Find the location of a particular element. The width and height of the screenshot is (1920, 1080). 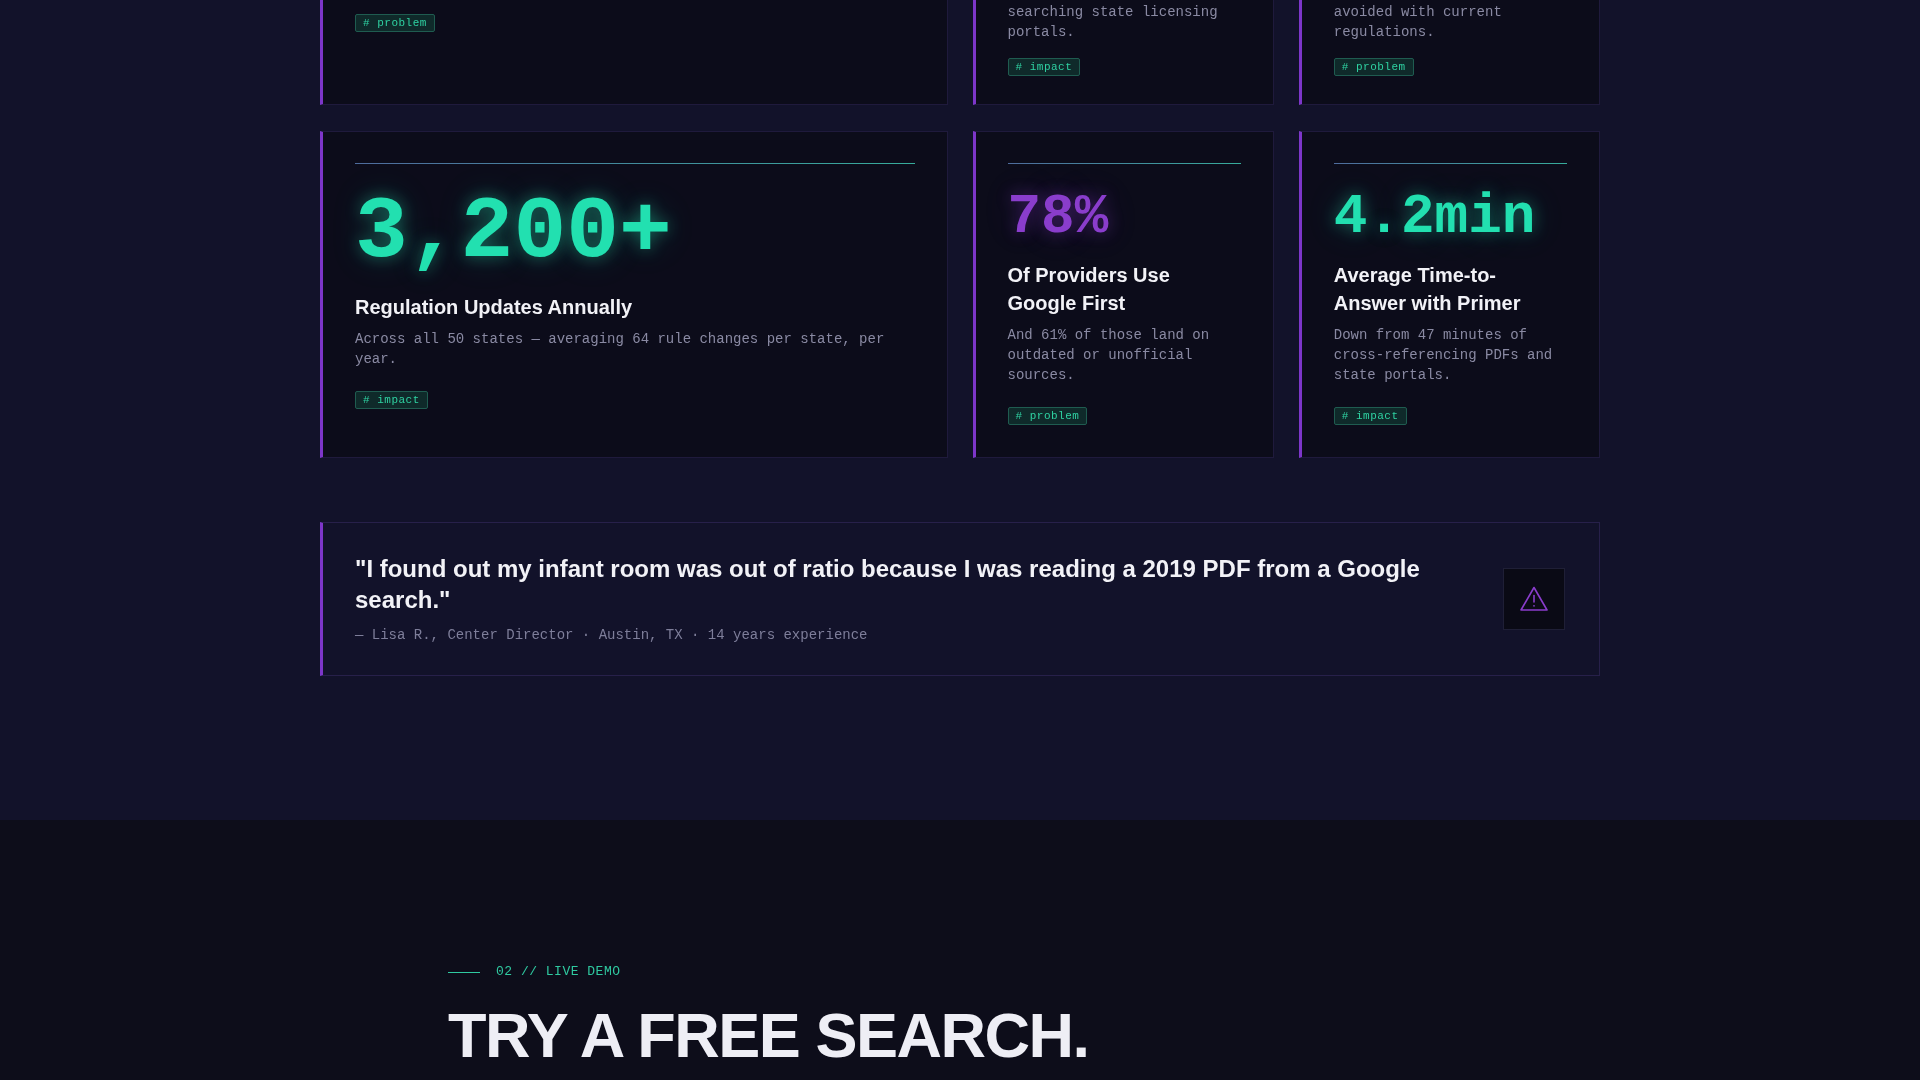

quote-text: "I found out my infant room was out of ratio because I was reading a 2019 PDF from a Google search." is located at coordinates (888, 584).